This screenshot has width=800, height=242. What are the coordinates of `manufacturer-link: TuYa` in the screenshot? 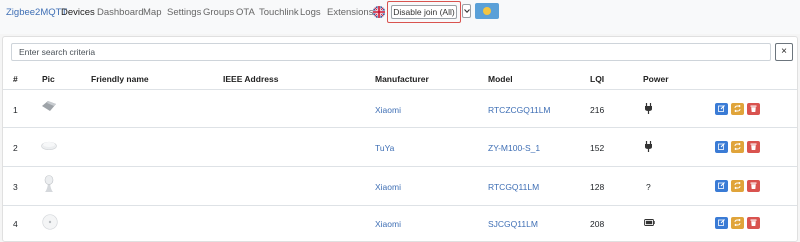 It's located at (384, 148).